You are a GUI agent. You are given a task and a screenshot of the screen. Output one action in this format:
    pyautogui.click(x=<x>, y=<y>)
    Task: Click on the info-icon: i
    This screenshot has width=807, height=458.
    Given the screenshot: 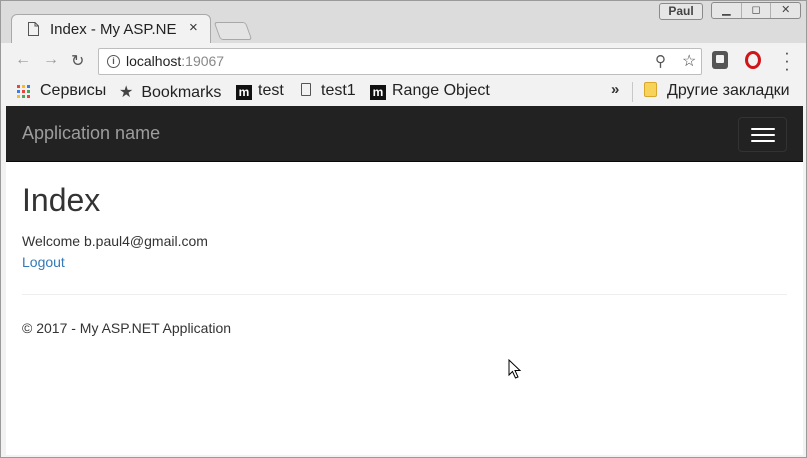 What is the action you would take?
    pyautogui.click(x=113, y=61)
    